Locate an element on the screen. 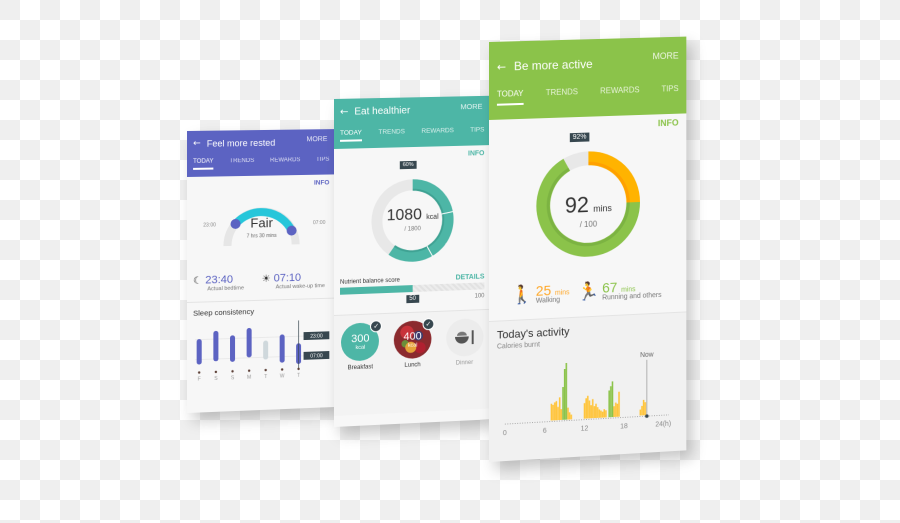 This screenshot has height=523, width=900. activity-ring: 92% 92 mins / 100 is located at coordinates (587, 204).